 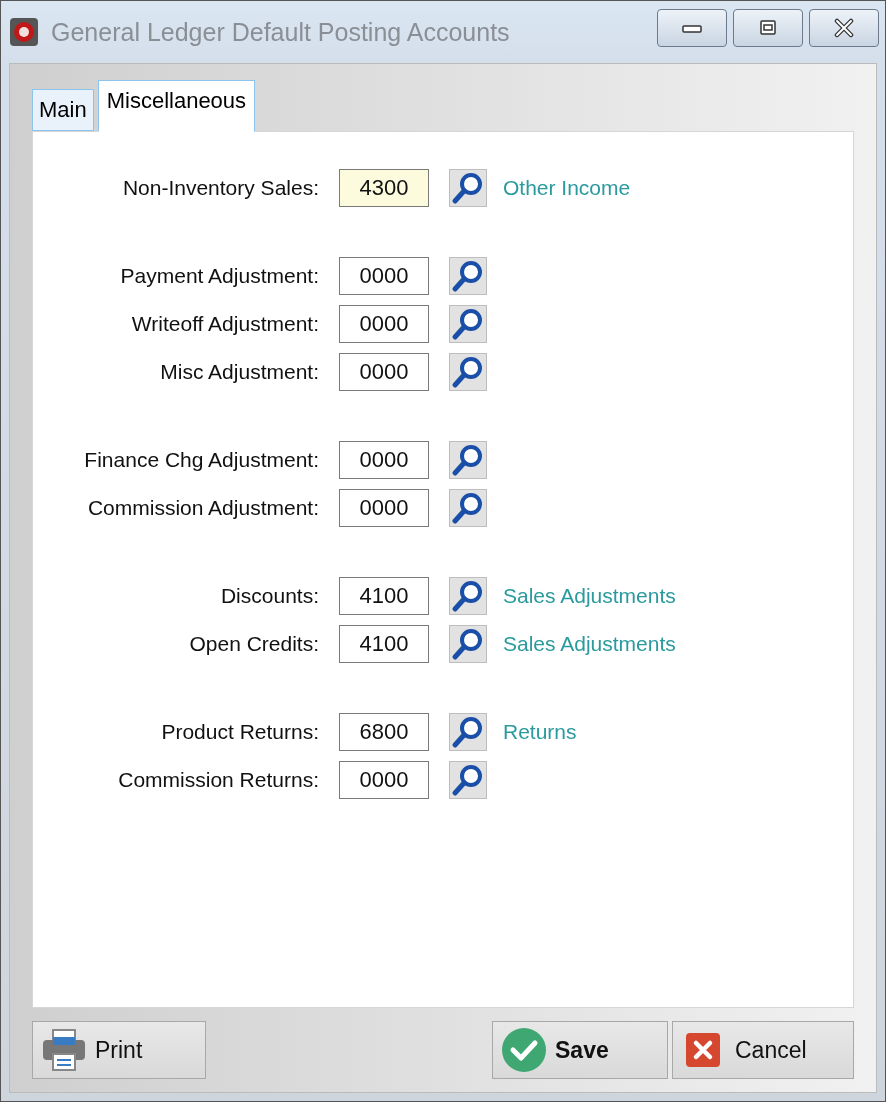 I want to click on field-label: Product Returns:, so click(x=239, y=732).